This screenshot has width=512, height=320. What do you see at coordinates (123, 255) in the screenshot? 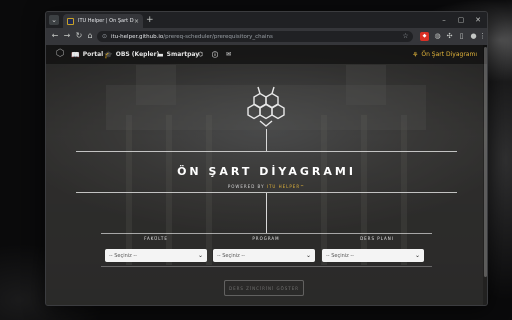
I see `faculty-select-value: -- Seçiniz --` at bounding box center [123, 255].